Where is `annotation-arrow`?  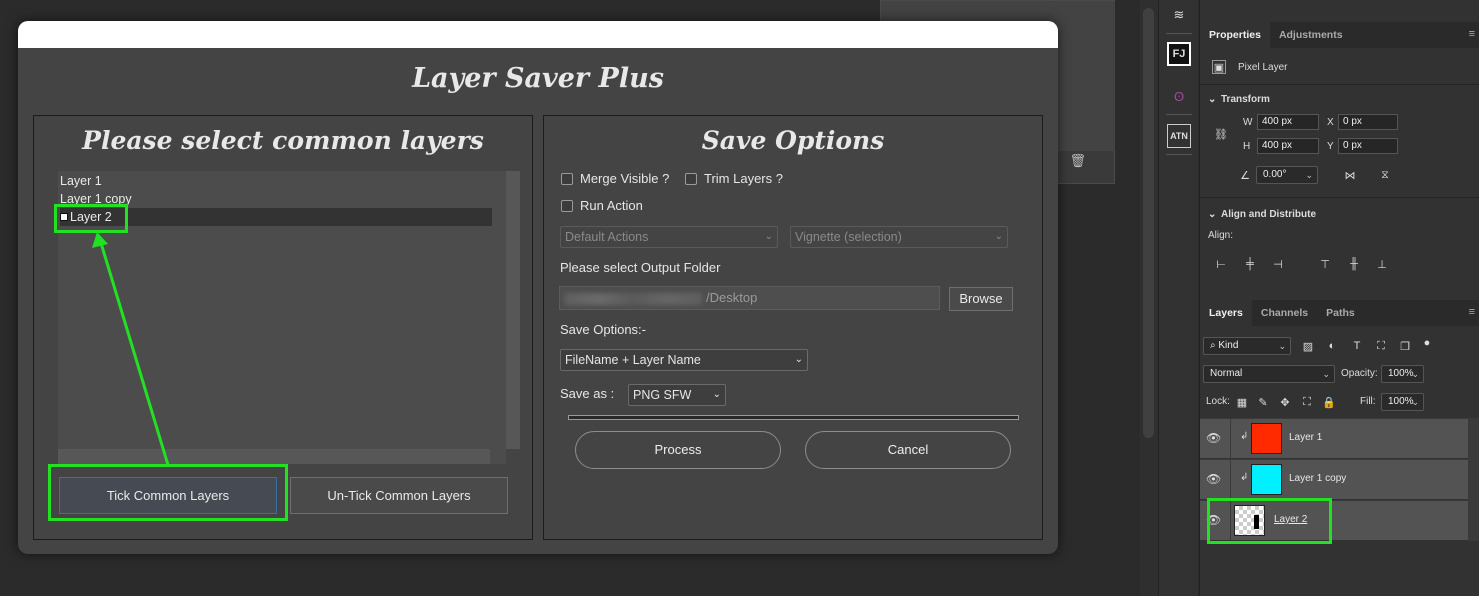 annotation-arrow is located at coordinates (131, 349).